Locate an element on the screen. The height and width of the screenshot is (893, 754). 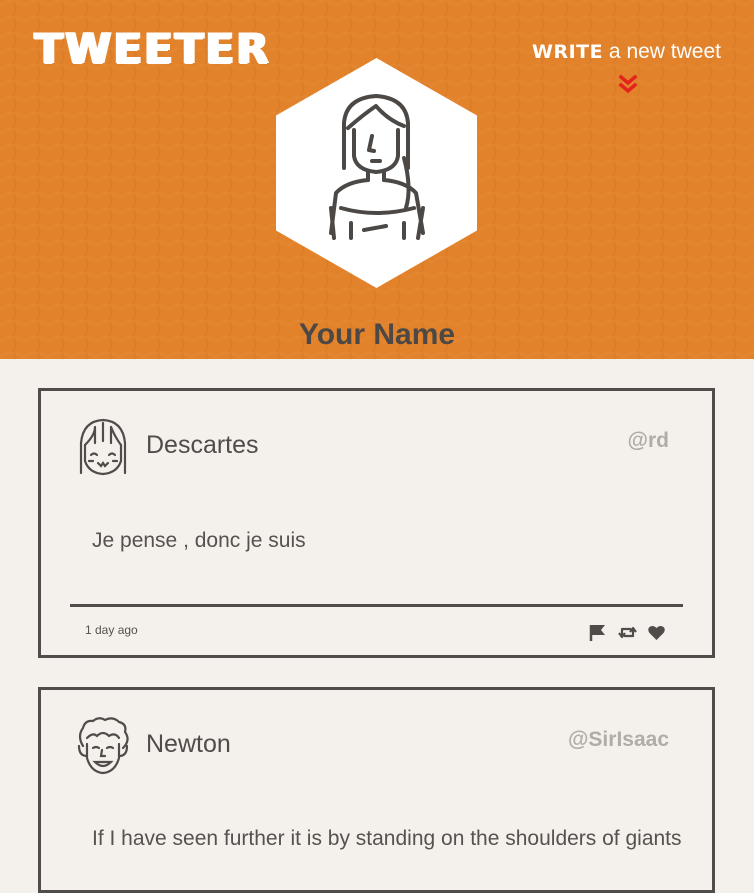
app-logo: TWEETER is located at coordinates (152, 49).